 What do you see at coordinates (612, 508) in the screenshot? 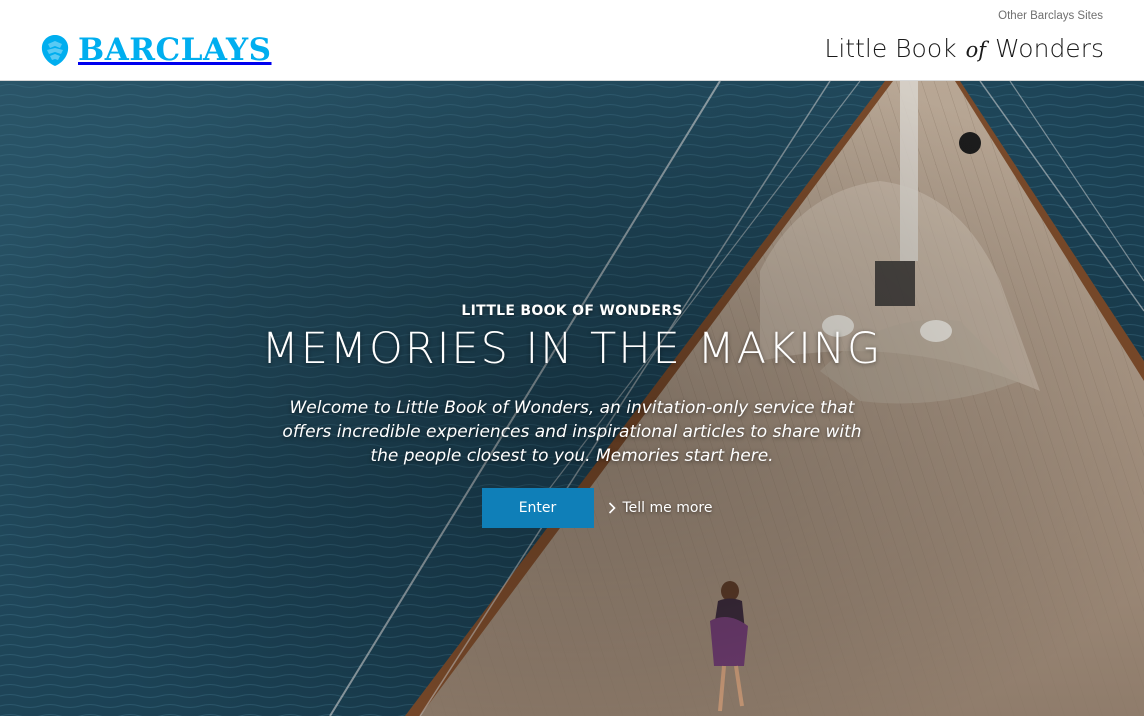
I see `chevron-right-icon` at bounding box center [612, 508].